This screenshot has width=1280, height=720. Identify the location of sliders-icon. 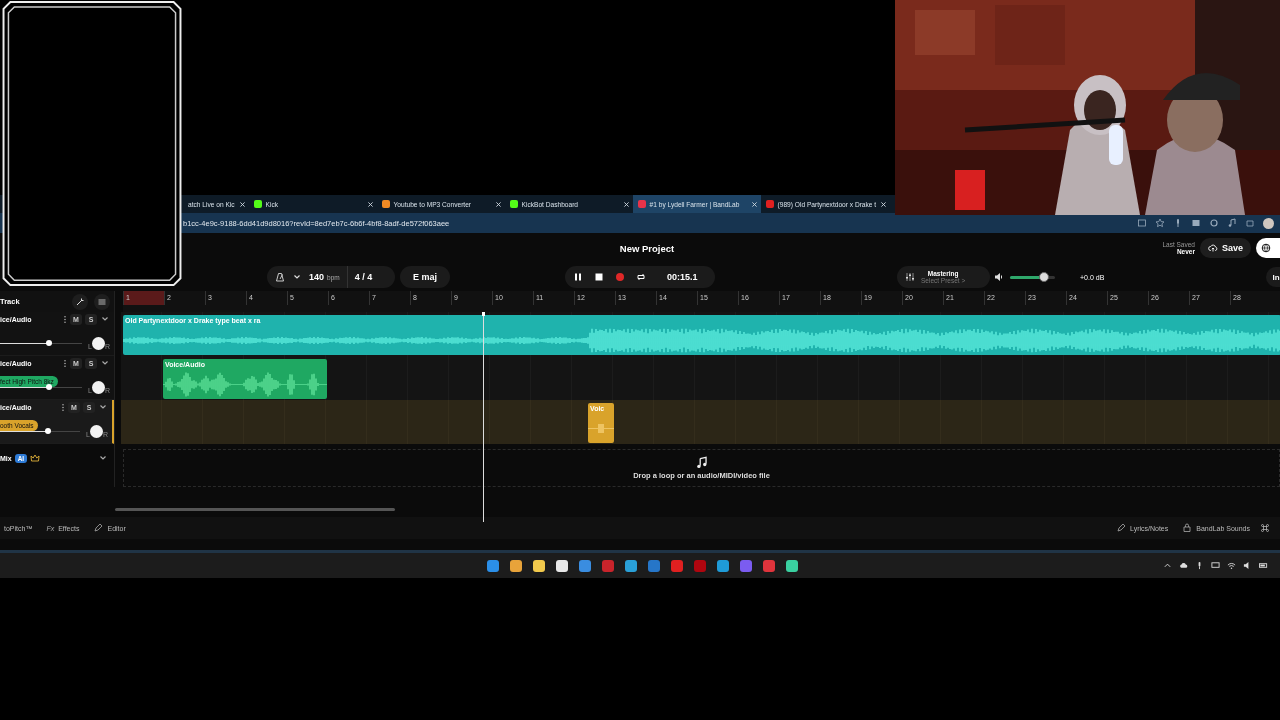
(910, 277).